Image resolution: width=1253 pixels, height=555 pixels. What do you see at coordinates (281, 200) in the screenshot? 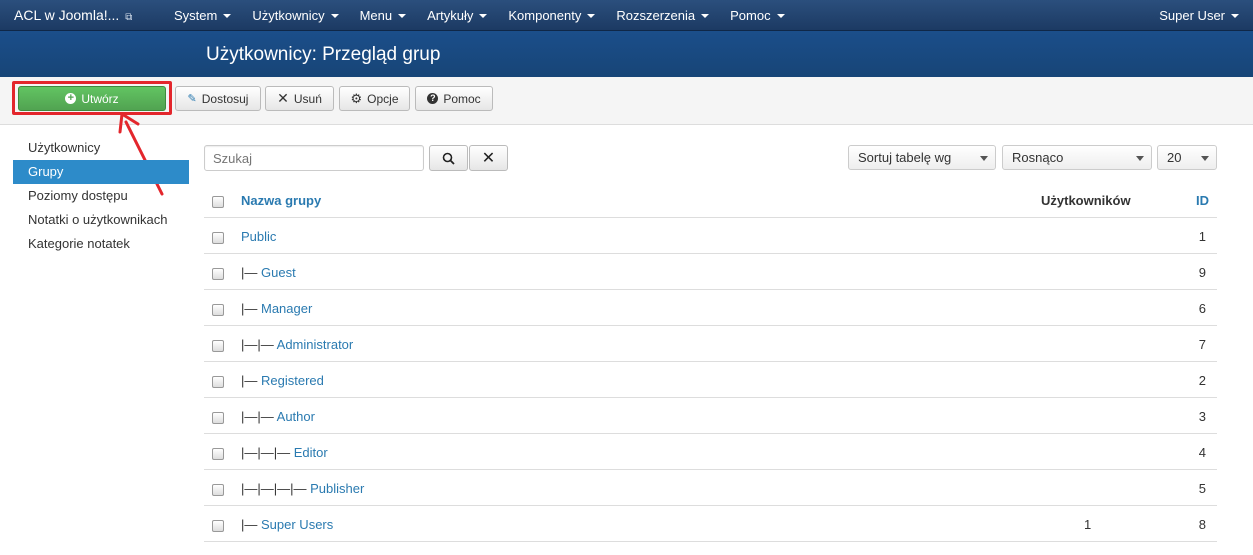
I see `column-header-name: Nazwa grupy` at bounding box center [281, 200].